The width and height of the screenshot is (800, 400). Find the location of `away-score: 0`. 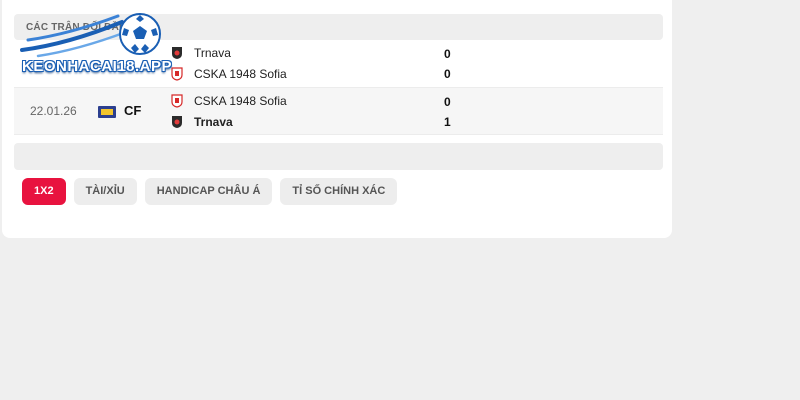

away-score: 0 is located at coordinates (447, 74).